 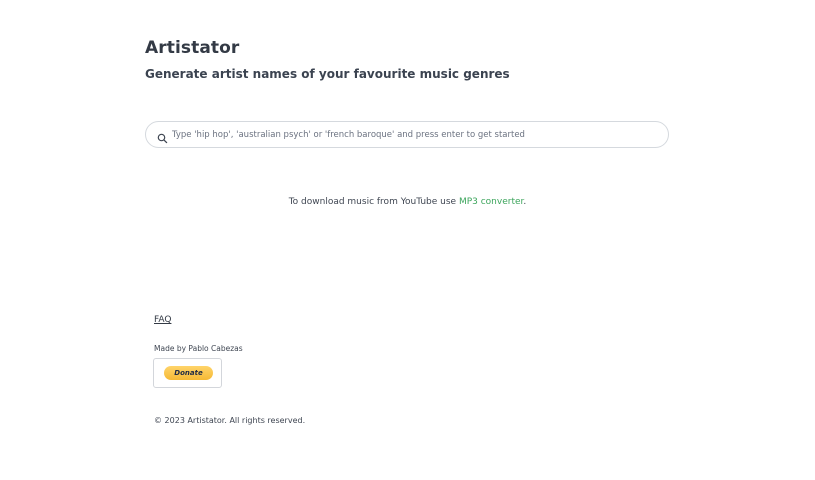 What do you see at coordinates (491, 202) in the screenshot?
I see `mp3-converter-link: MP3 converter` at bounding box center [491, 202].